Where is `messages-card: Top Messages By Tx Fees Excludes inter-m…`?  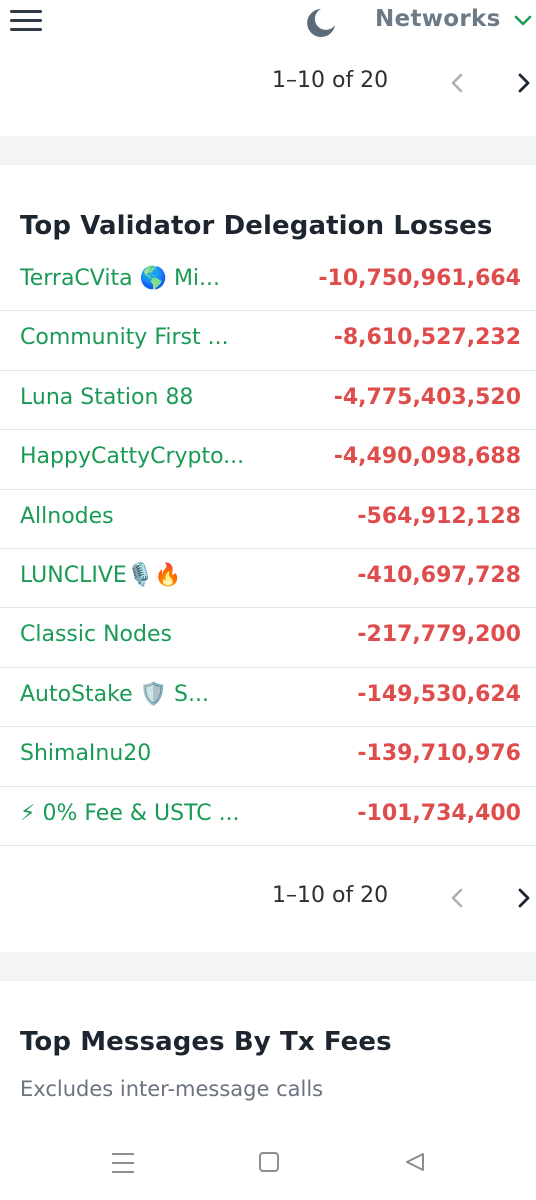 messages-card: Top Messages By Tx Fees Excludes inter-m… is located at coordinates (268, 1054).